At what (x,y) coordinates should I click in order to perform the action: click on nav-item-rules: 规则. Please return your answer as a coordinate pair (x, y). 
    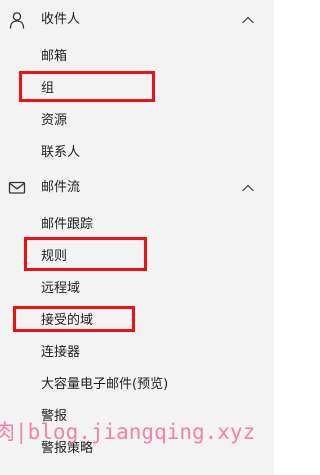
    Looking at the image, I should click on (137, 257).